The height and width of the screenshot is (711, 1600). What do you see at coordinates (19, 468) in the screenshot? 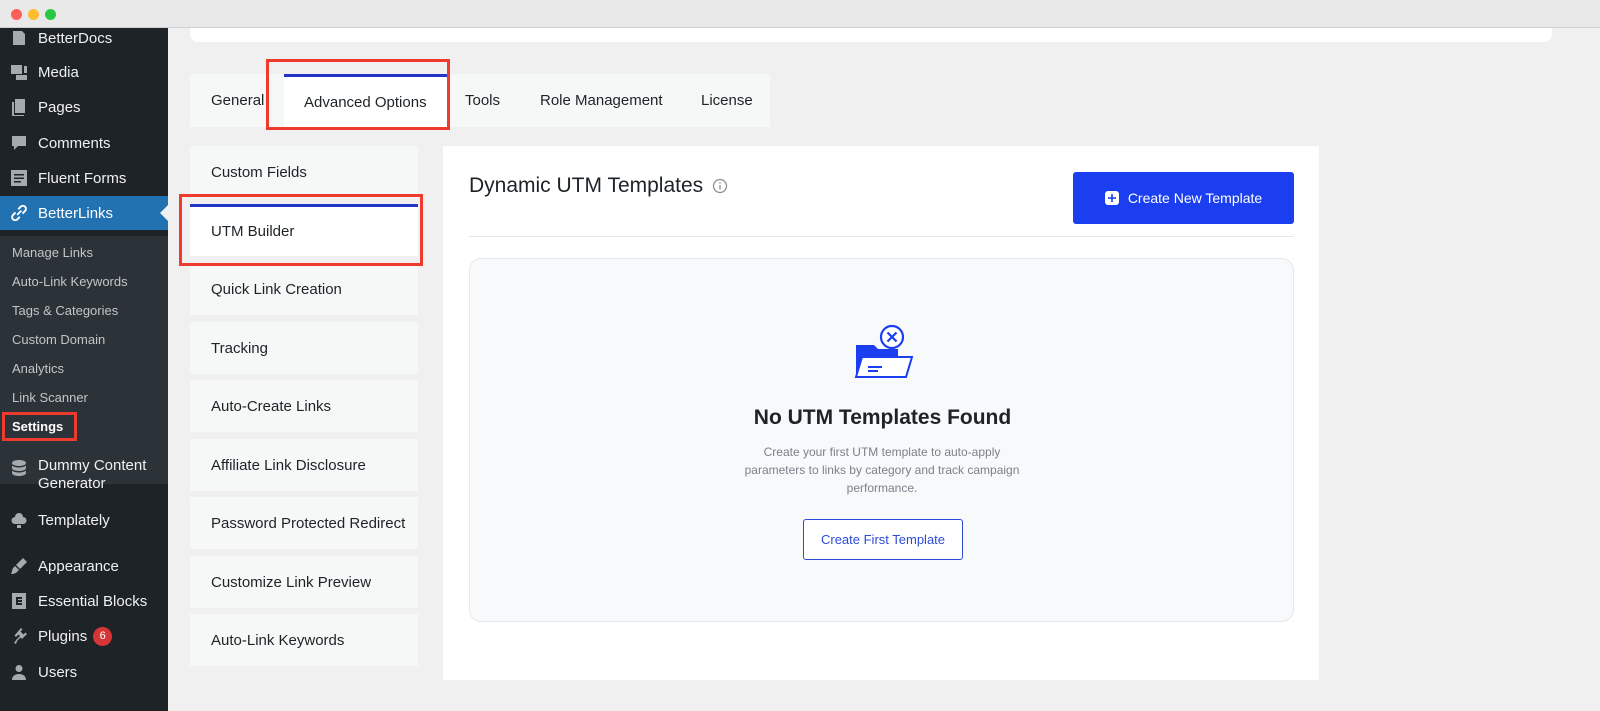
I see `database-icon` at bounding box center [19, 468].